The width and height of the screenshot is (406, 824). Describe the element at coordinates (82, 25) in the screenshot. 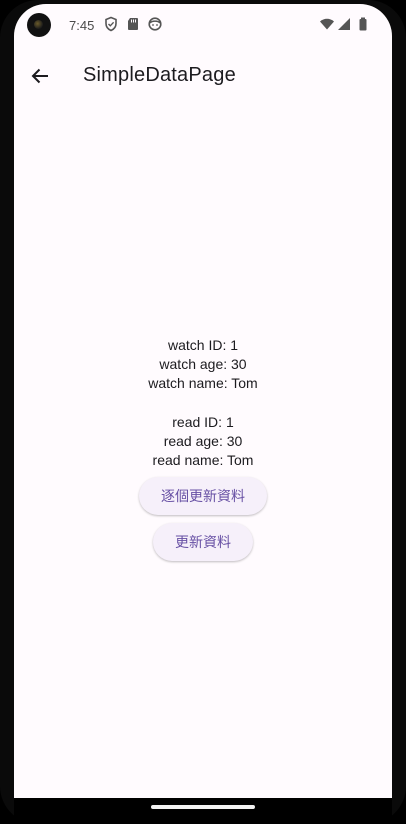

I see `status-clock: 7:45` at that location.